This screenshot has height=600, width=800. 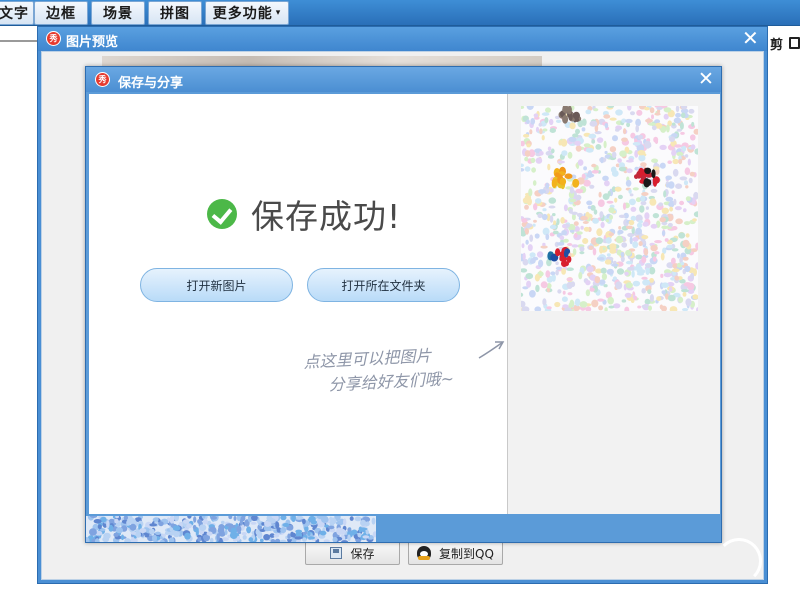 I want to click on menu-more-features-button: 更多功能 ▾, so click(x=247, y=13).